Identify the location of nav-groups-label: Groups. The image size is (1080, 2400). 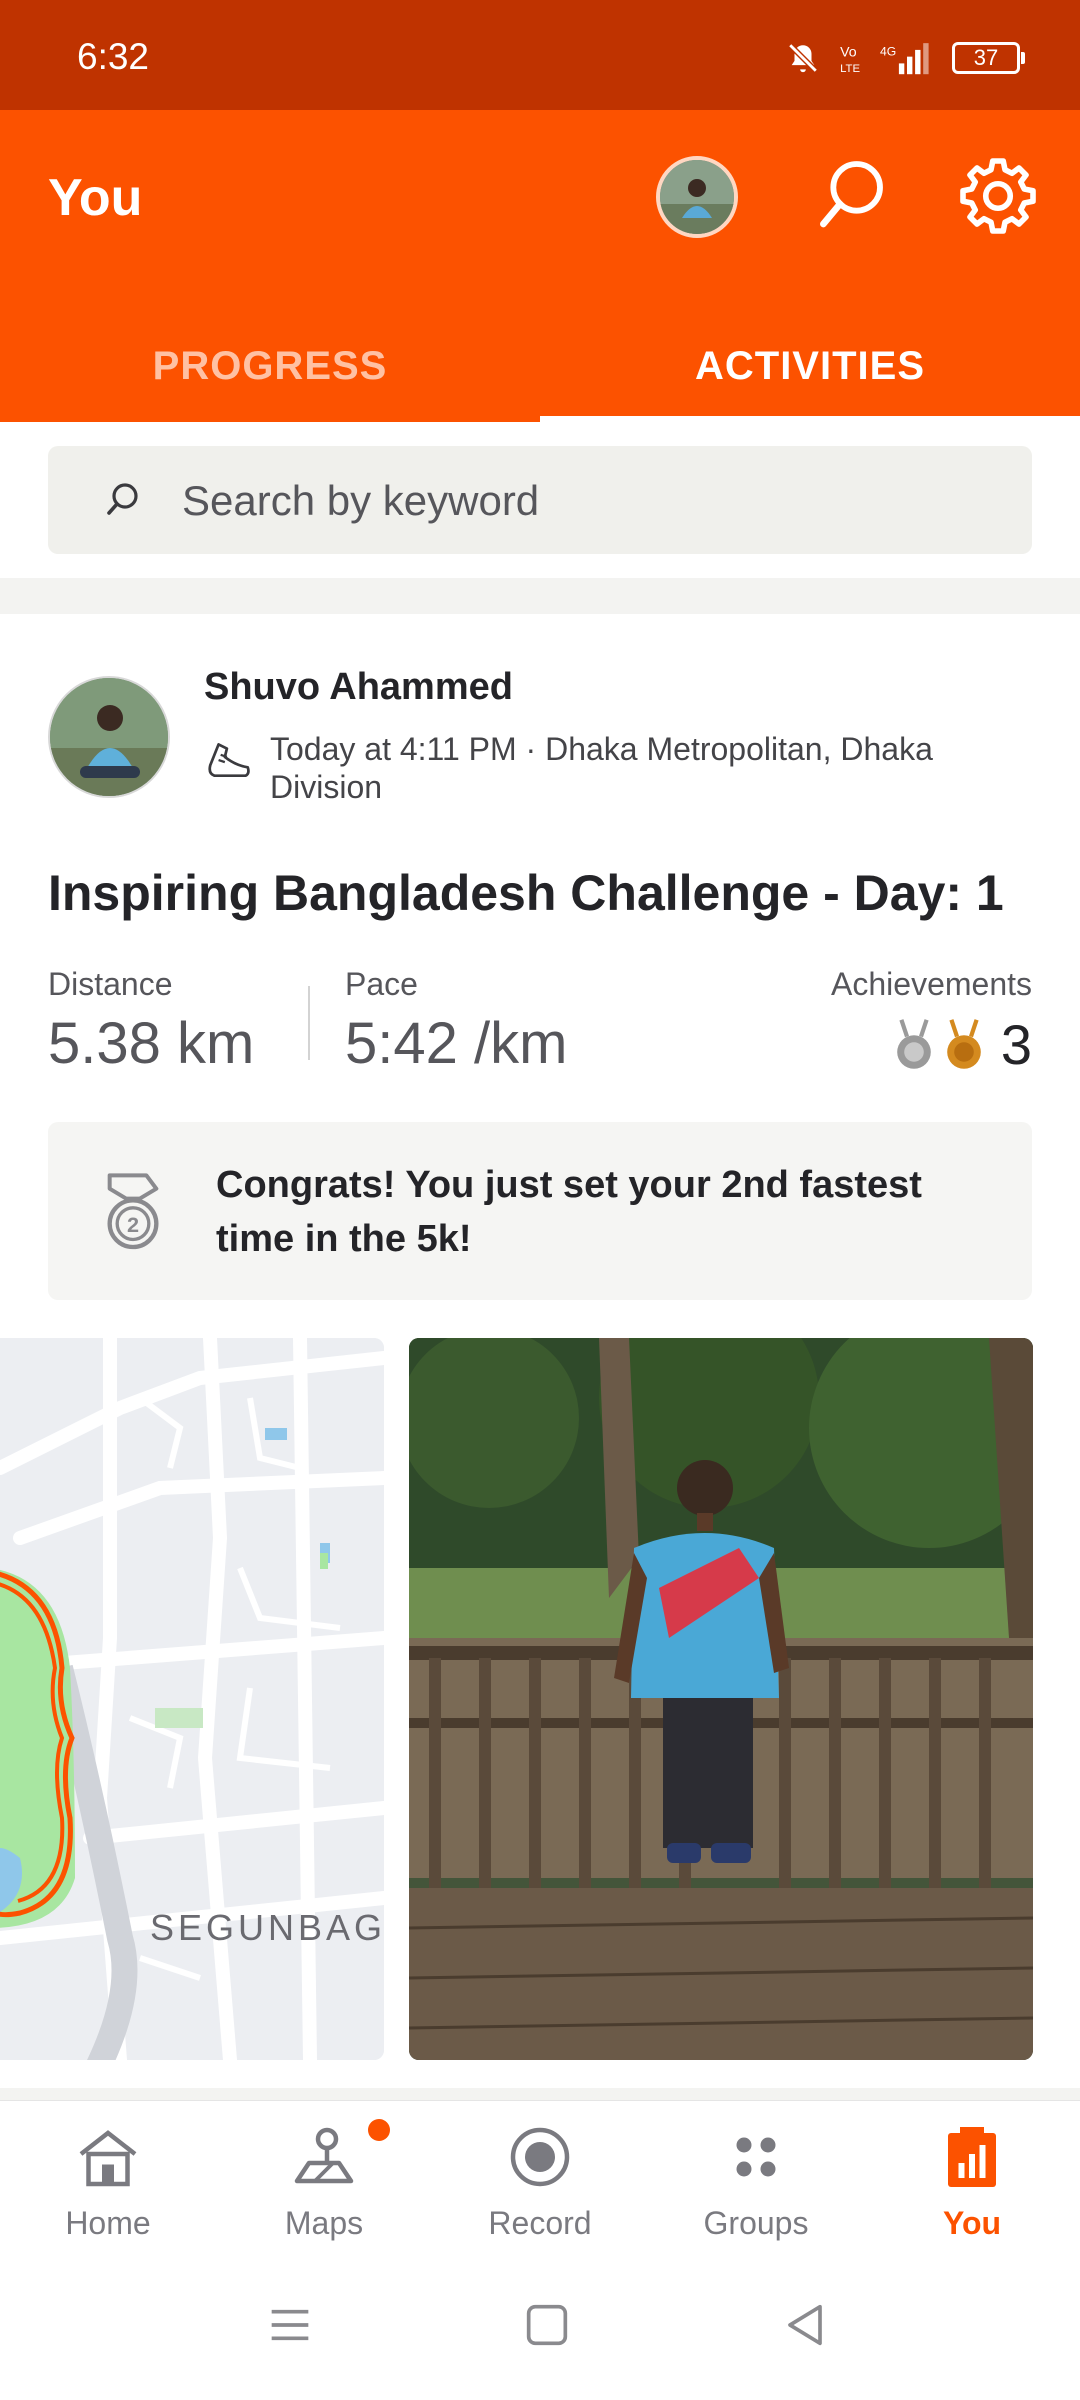
(756, 2223).